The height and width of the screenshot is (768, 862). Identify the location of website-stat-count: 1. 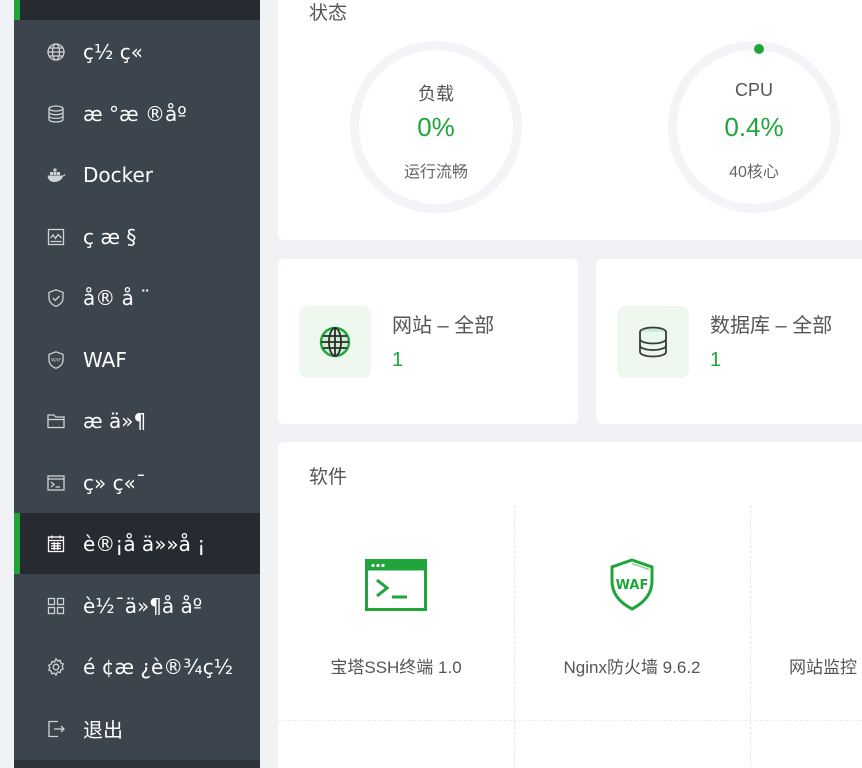
(397, 360).